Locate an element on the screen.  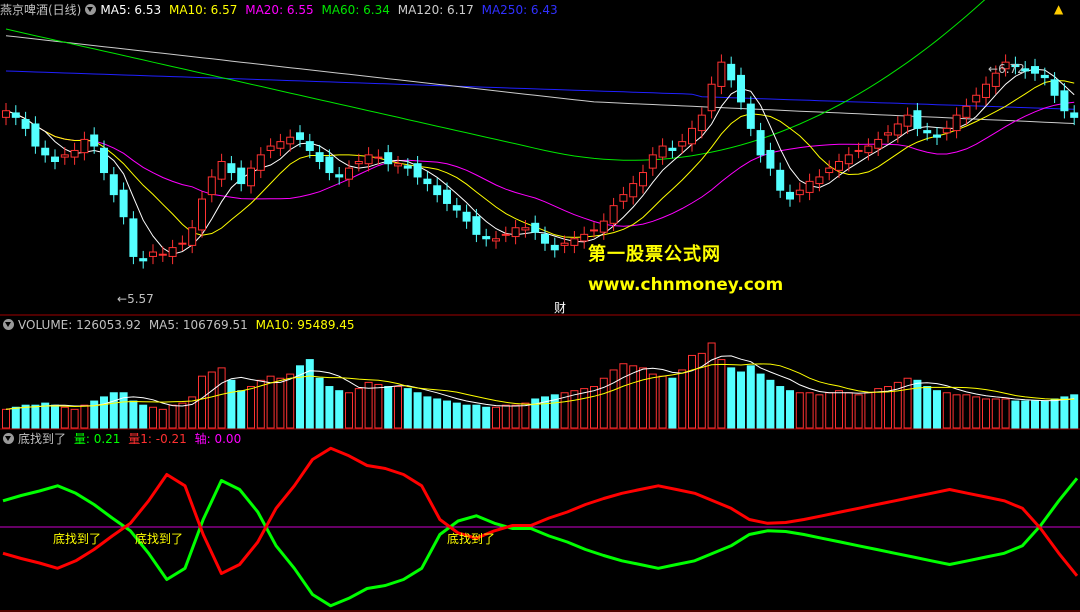
indicator-q1: 量1: -0.21 is located at coordinates (157, 439).